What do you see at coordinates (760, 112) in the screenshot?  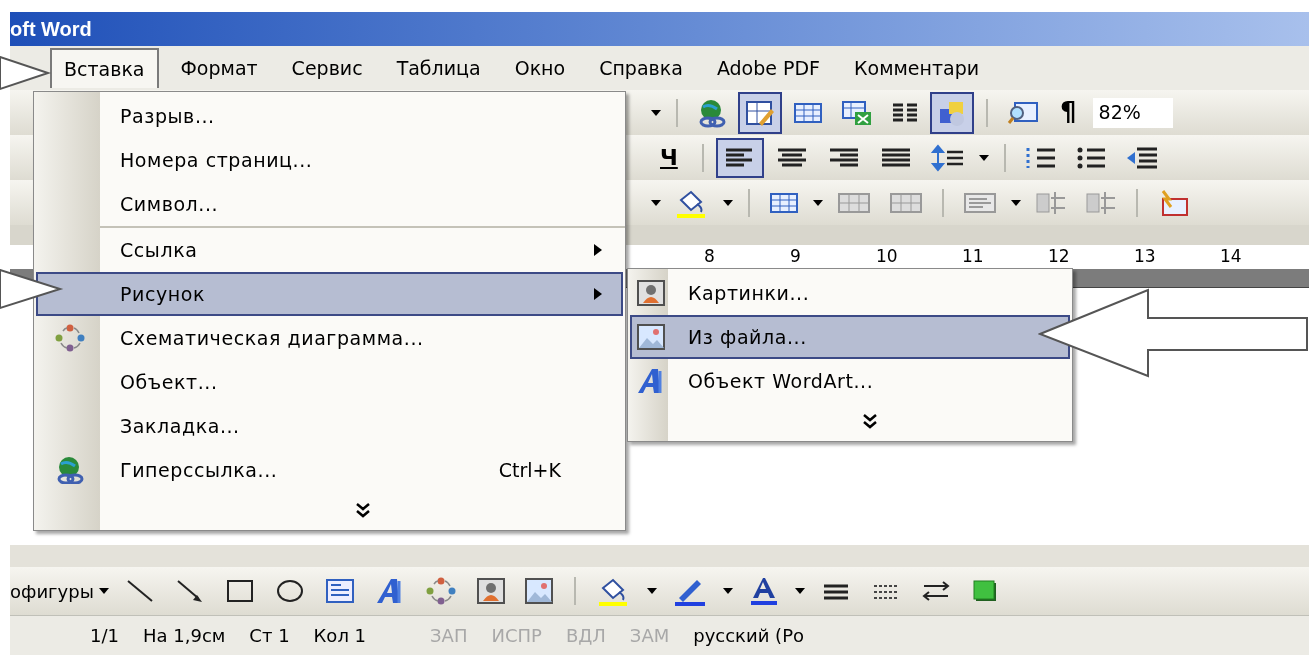 I see `table-pencil-icon` at bounding box center [760, 112].